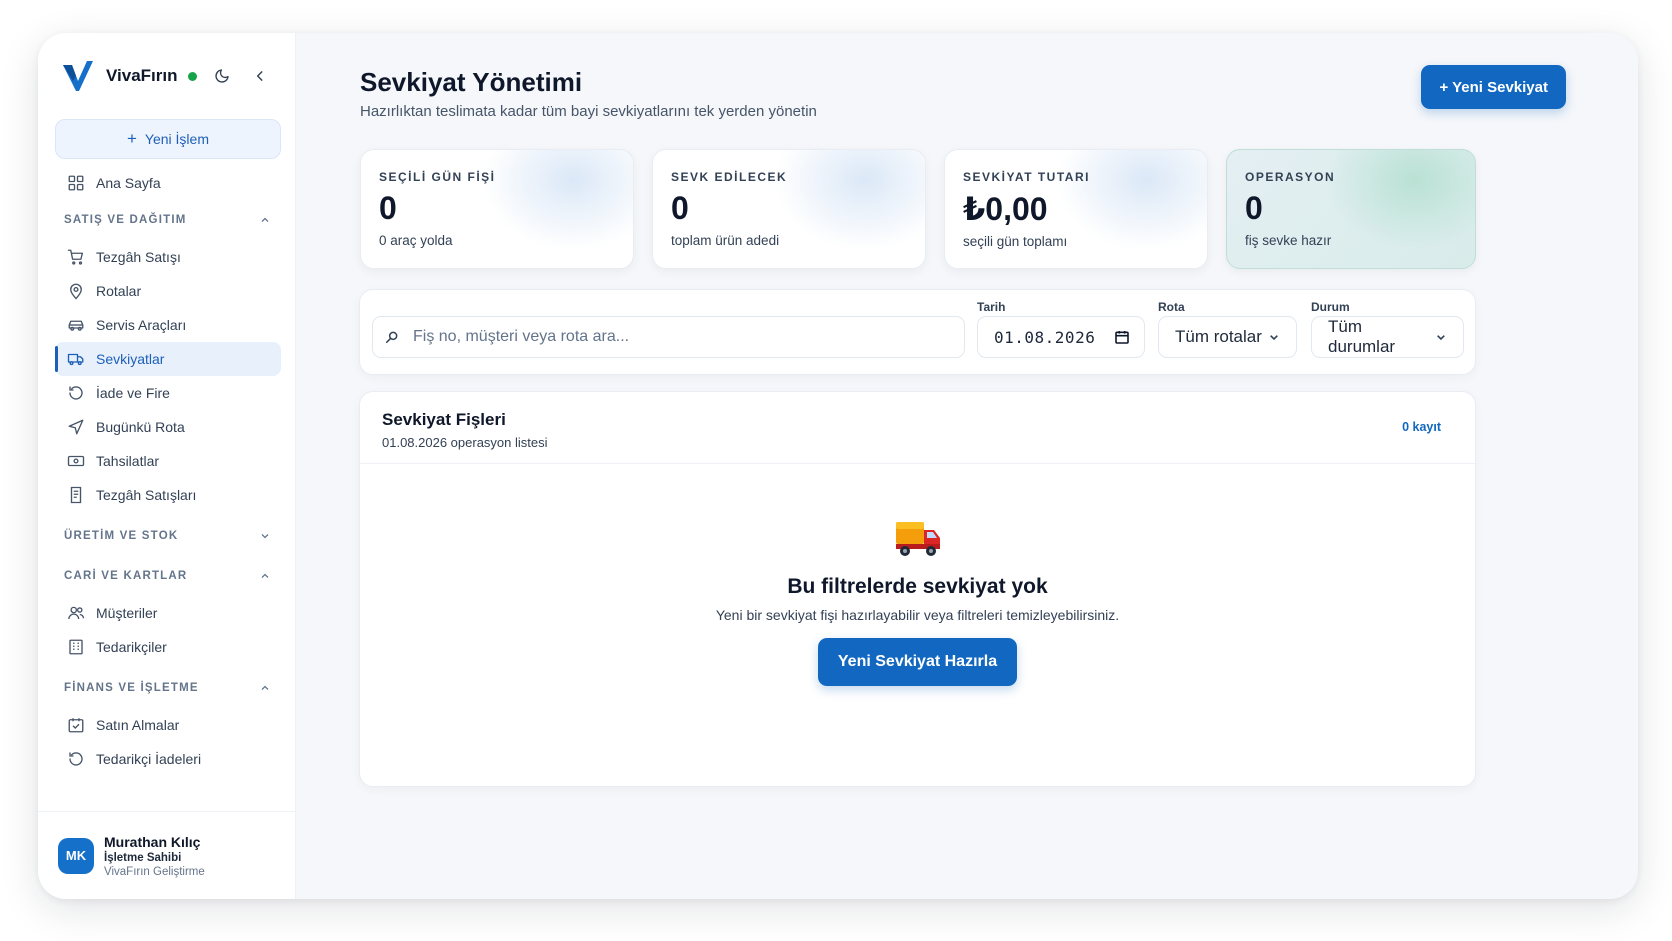 The image size is (1672, 941). I want to click on section-production-stock: ÜRETİM VE STOK, so click(168, 536).